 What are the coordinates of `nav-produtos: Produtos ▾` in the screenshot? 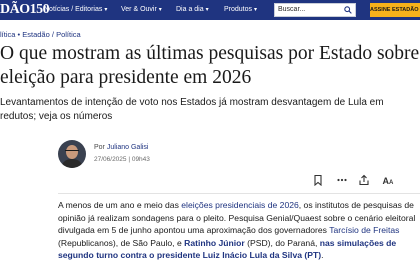 It's located at (240, 10).